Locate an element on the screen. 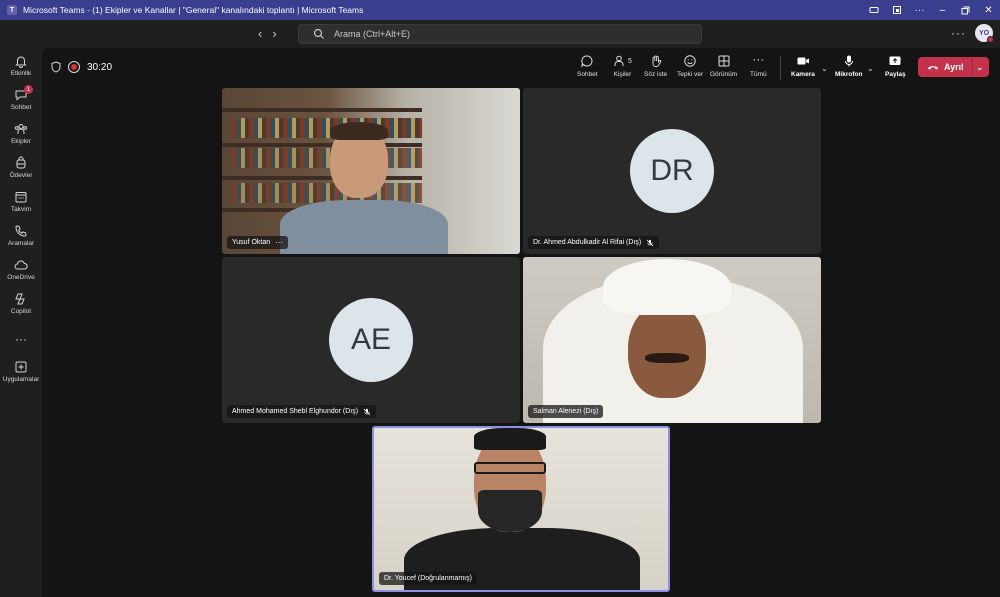 The width and height of the screenshot is (1000, 597). forward-arrow-icon: › is located at coordinates (274, 33).